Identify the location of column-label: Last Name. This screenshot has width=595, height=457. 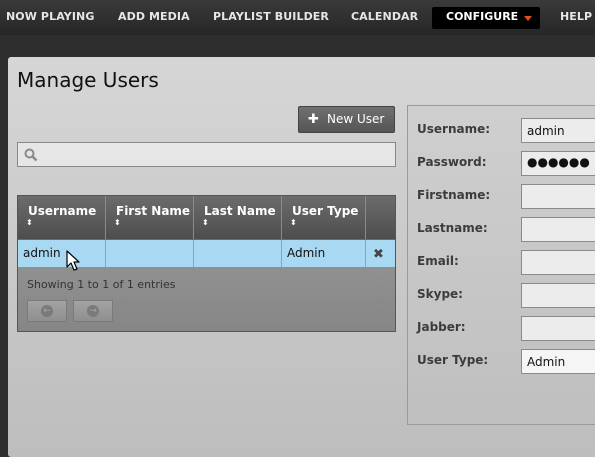
(240, 211).